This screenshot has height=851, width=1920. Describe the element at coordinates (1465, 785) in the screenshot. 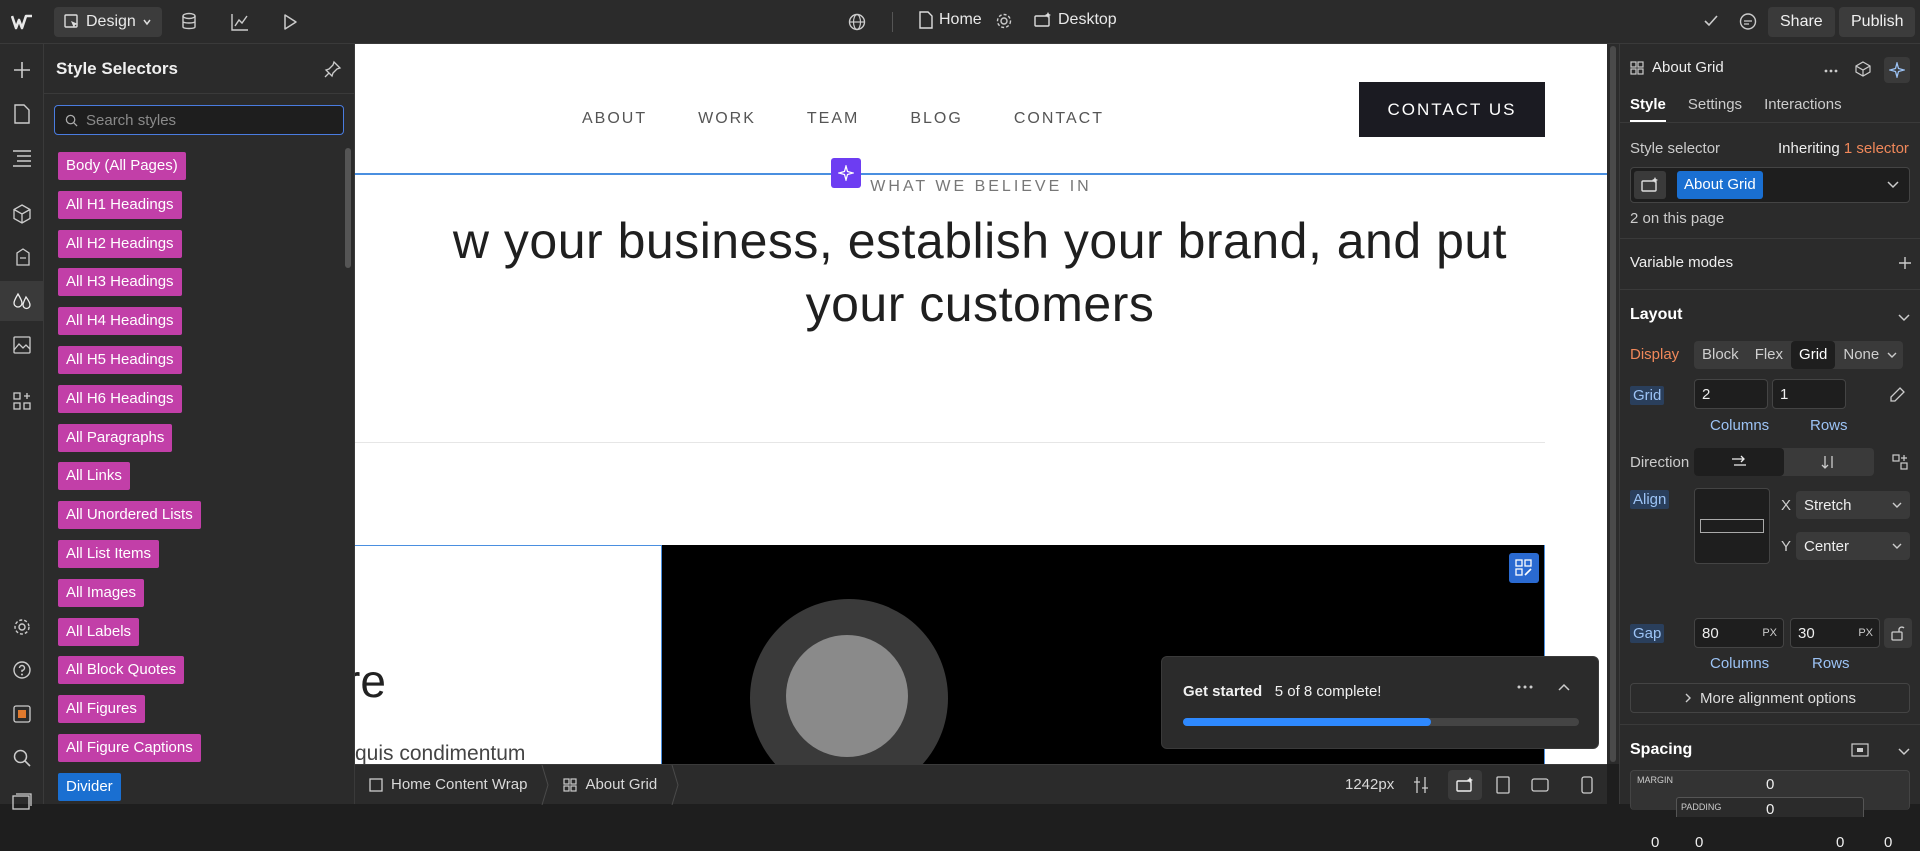

I see `desktop-breakpoint-icon` at that location.